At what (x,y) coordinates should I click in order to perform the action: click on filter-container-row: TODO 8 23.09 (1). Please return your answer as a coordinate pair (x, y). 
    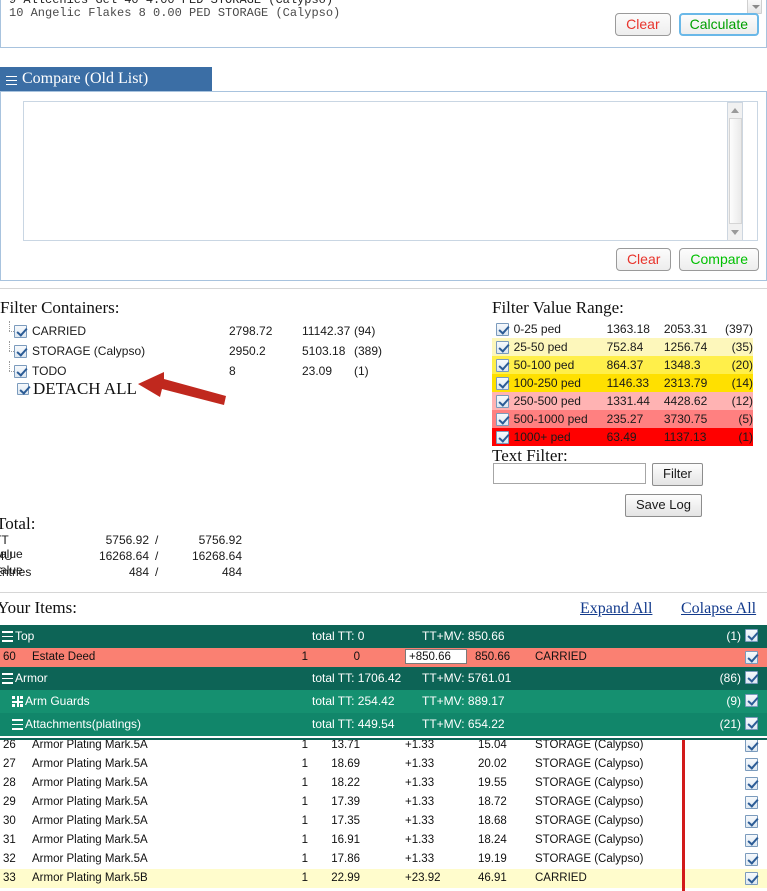
    Looking at the image, I should click on (241, 371).